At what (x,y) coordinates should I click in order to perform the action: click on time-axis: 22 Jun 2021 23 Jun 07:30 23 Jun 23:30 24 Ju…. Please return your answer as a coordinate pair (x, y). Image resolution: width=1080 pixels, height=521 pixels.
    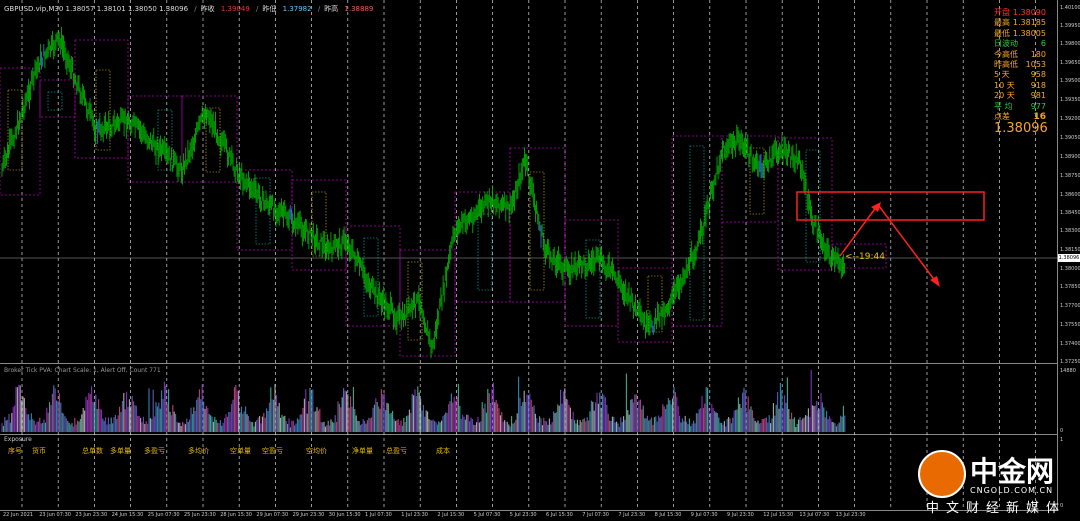
    Looking at the image, I should click on (530, 516).